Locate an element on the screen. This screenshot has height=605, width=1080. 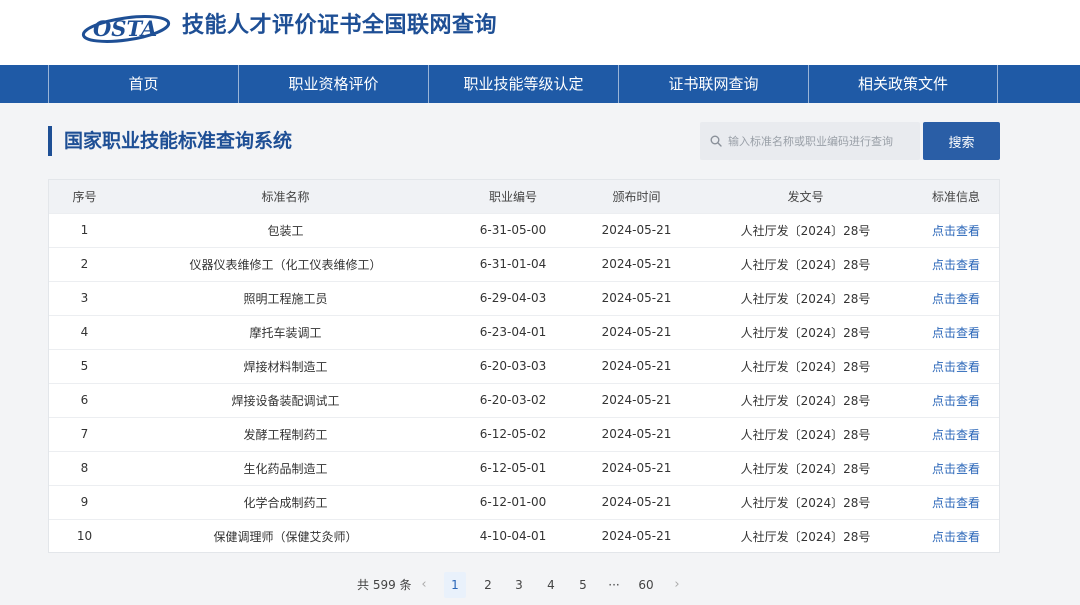
pagination-page-3: 3 is located at coordinates (519, 585).